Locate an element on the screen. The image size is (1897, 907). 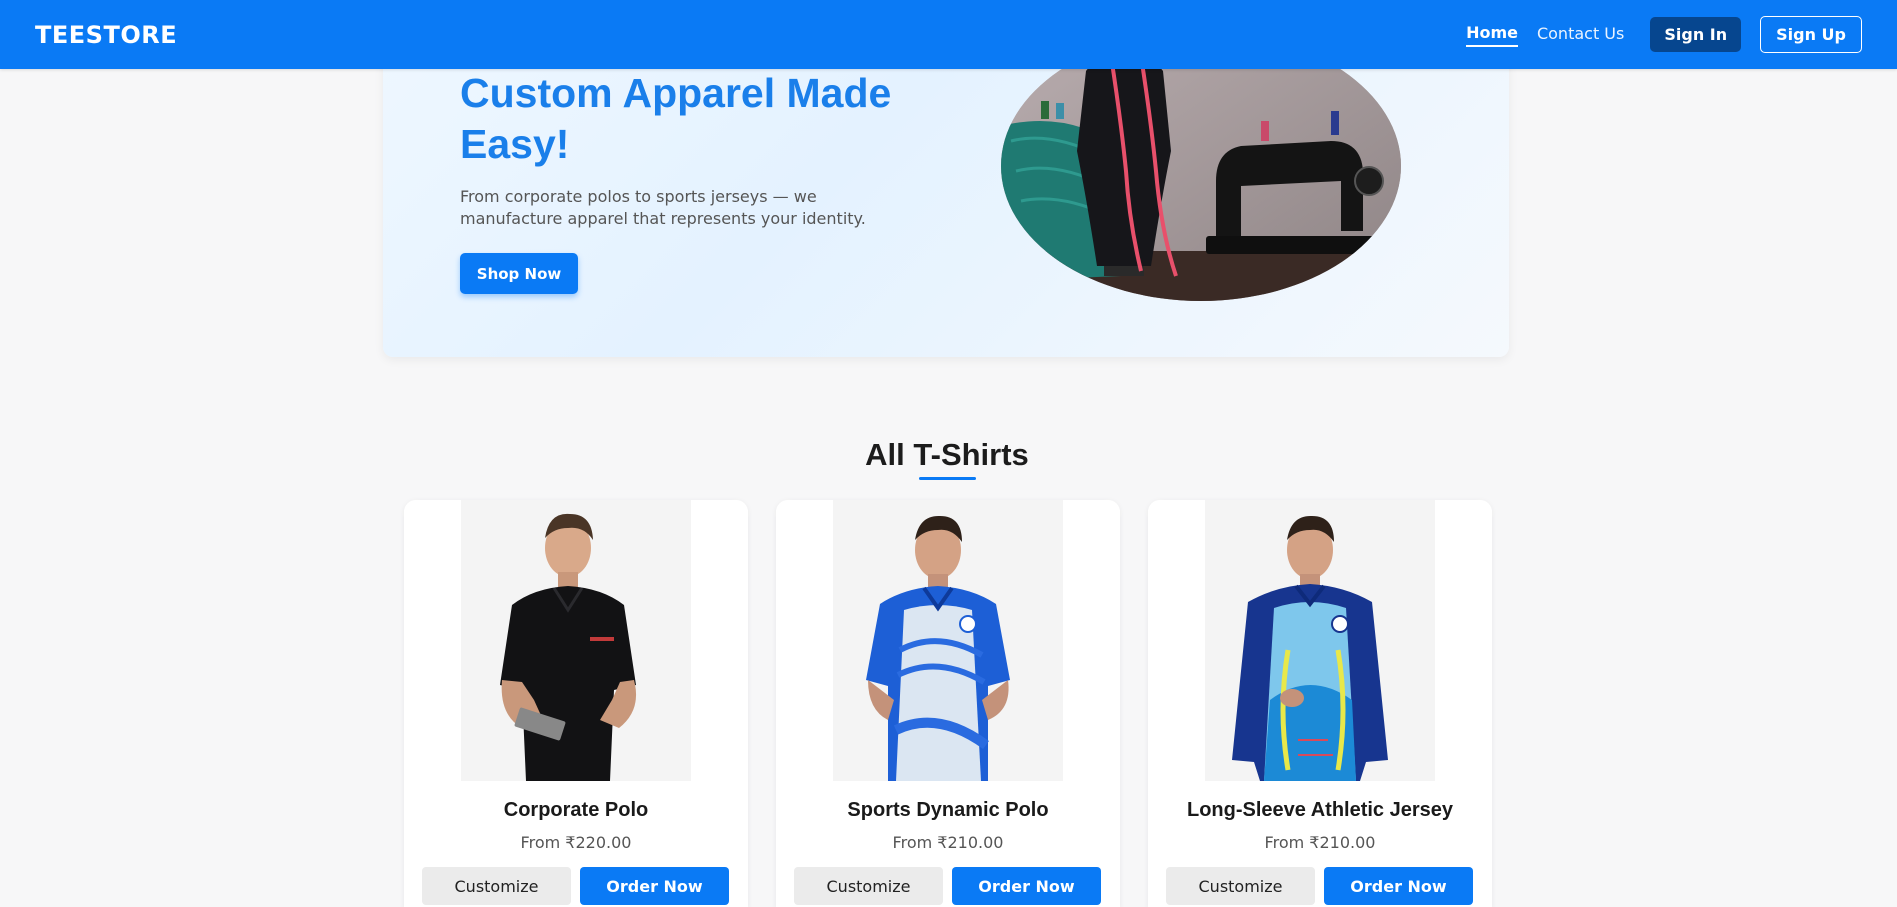
top-navbar: TEESTORE Home Contact Us Sign In Sign Up is located at coordinates (948, 34).